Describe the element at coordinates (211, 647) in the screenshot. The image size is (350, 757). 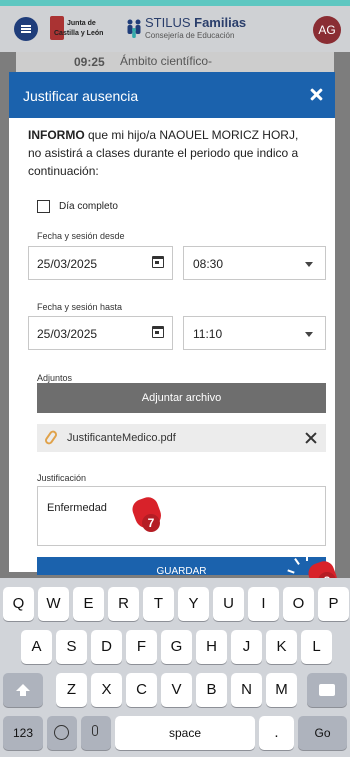
I see `key-h: H` at that location.